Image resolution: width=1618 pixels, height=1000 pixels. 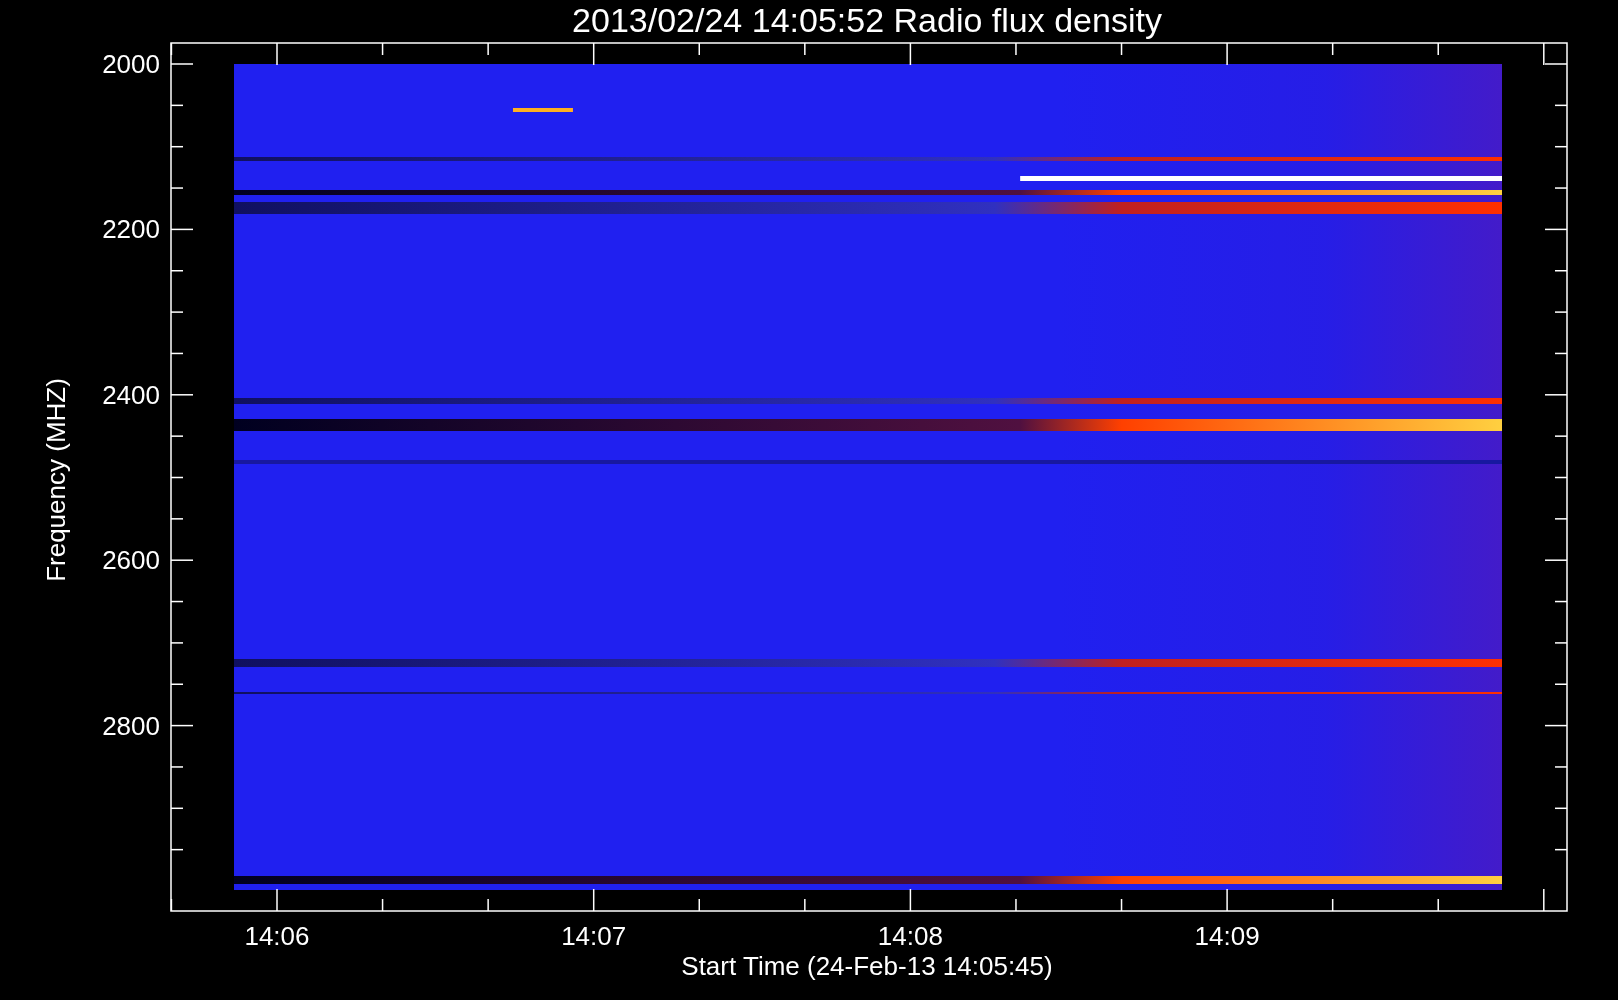 What do you see at coordinates (867, 20) in the screenshot?
I see `chart-title: 2013/02/24 14:05:52 Radio flux density` at bounding box center [867, 20].